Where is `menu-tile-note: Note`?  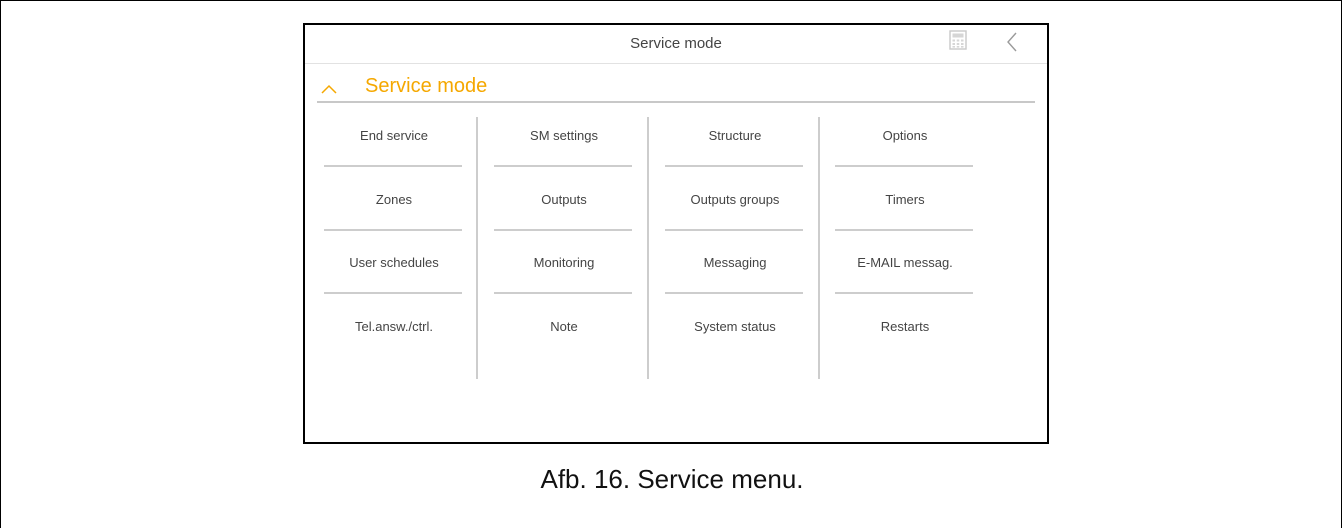
menu-tile-note: Note is located at coordinates (564, 334).